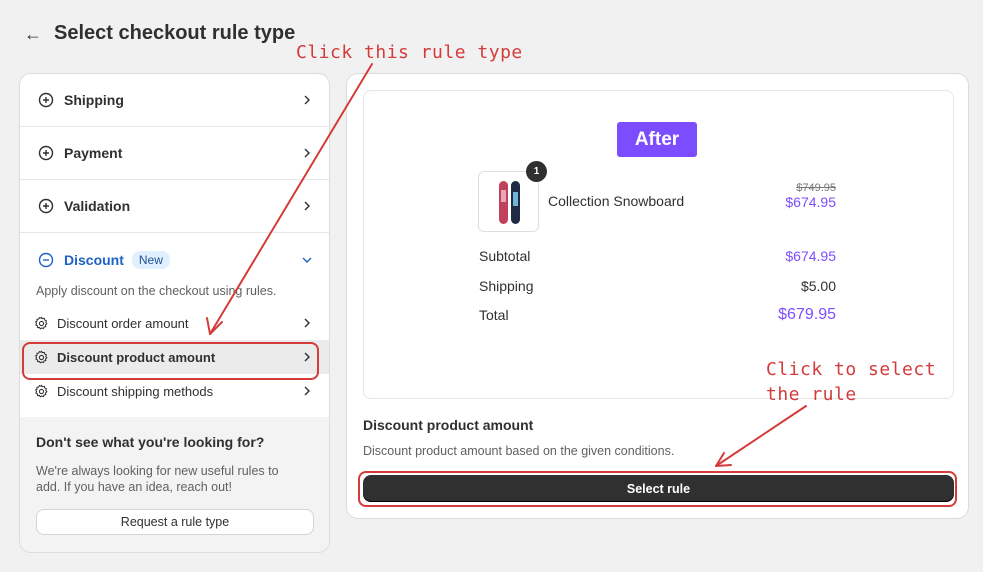 Image resolution: width=983 pixels, height=572 pixels. What do you see at coordinates (93, 153) in the screenshot?
I see `category-label: Payment` at bounding box center [93, 153].